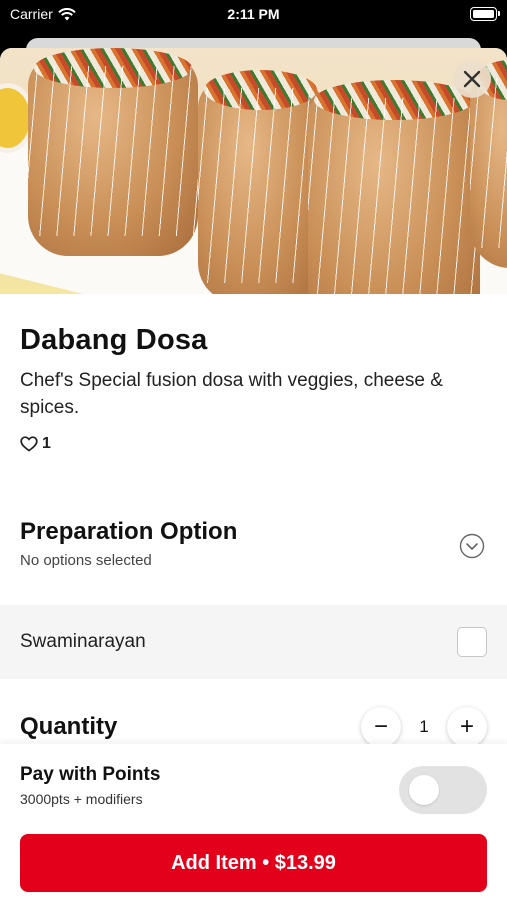 Image resolution: width=507 pixels, height=900 pixels. Describe the element at coordinates (114, 340) in the screenshot. I see `item-title: Dabang Dosa` at that location.